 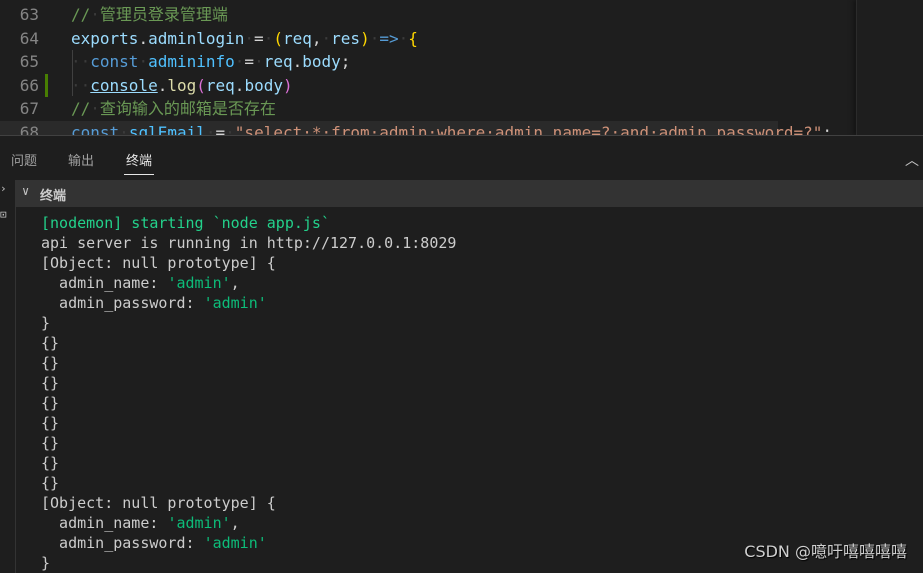 I want to click on terminal-section-header: ∨ 终端, so click(x=469, y=193).